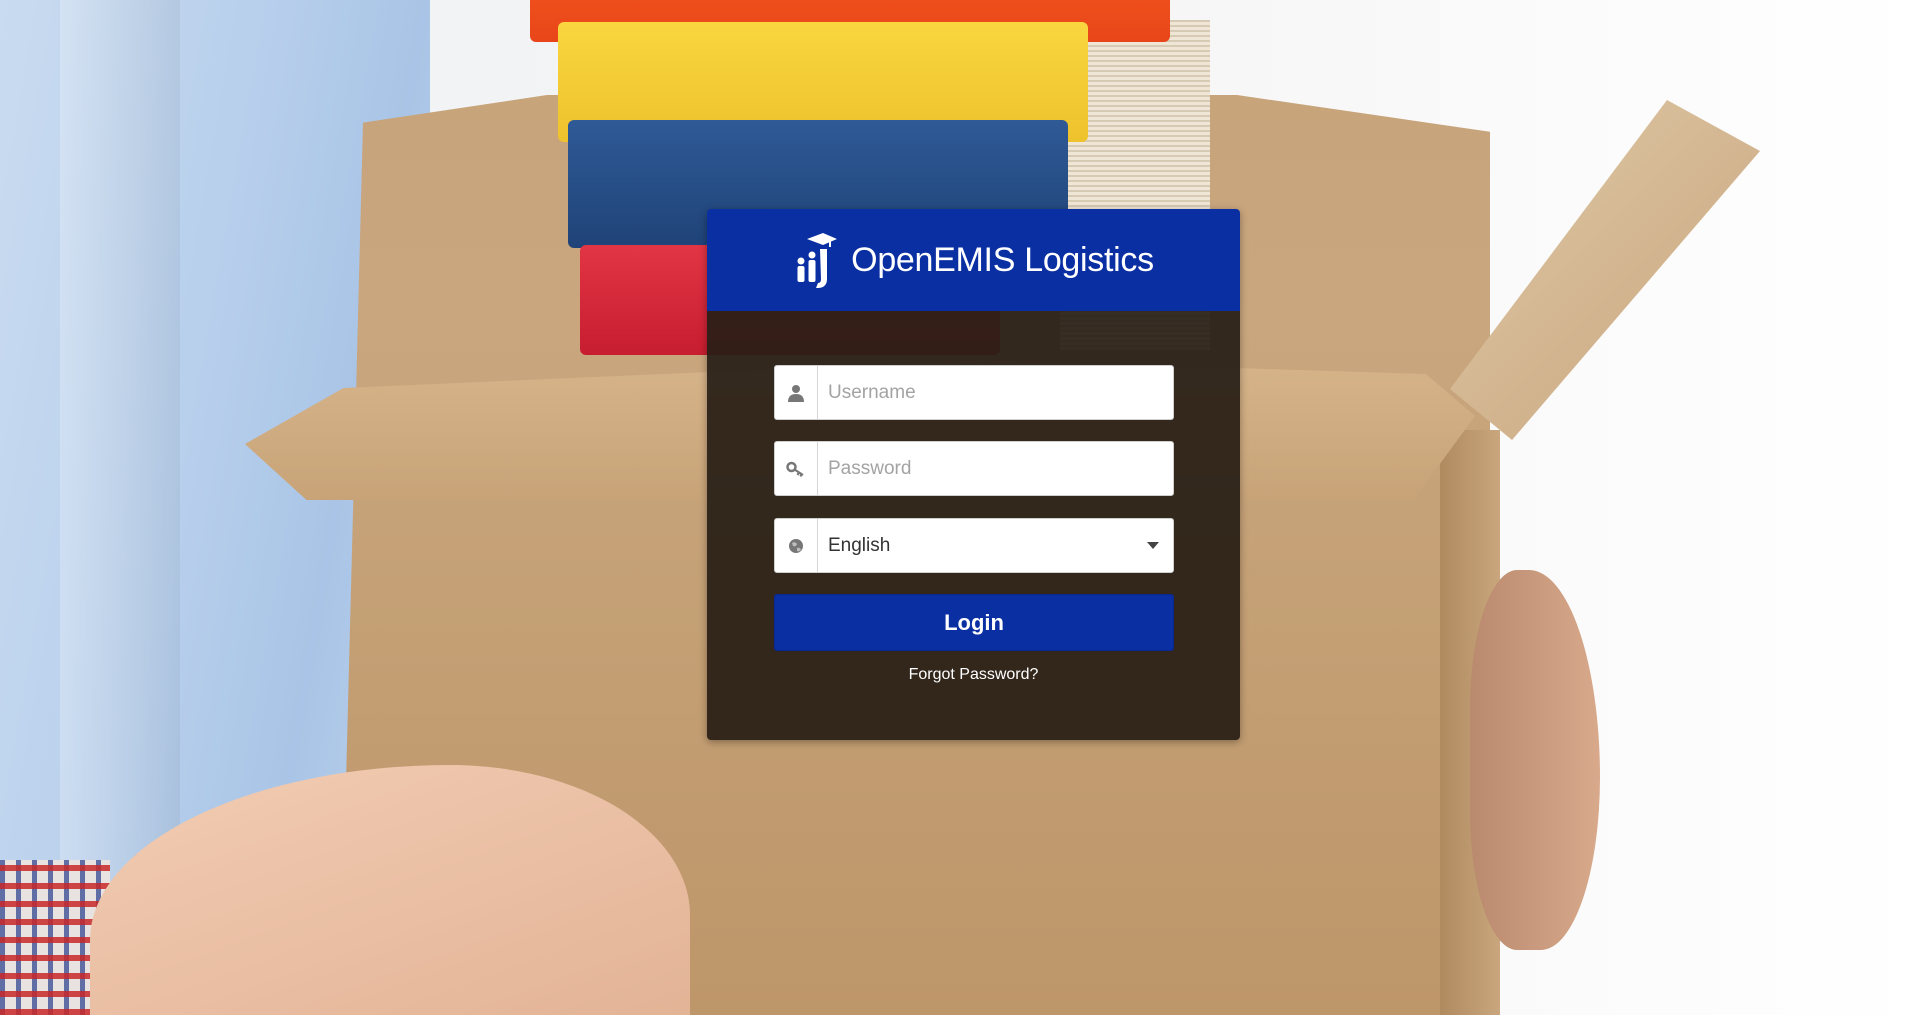 This screenshot has height=1015, width=1920. What do you see at coordinates (1605, 270) in the screenshot?
I see `background-box-flap-right` at bounding box center [1605, 270].